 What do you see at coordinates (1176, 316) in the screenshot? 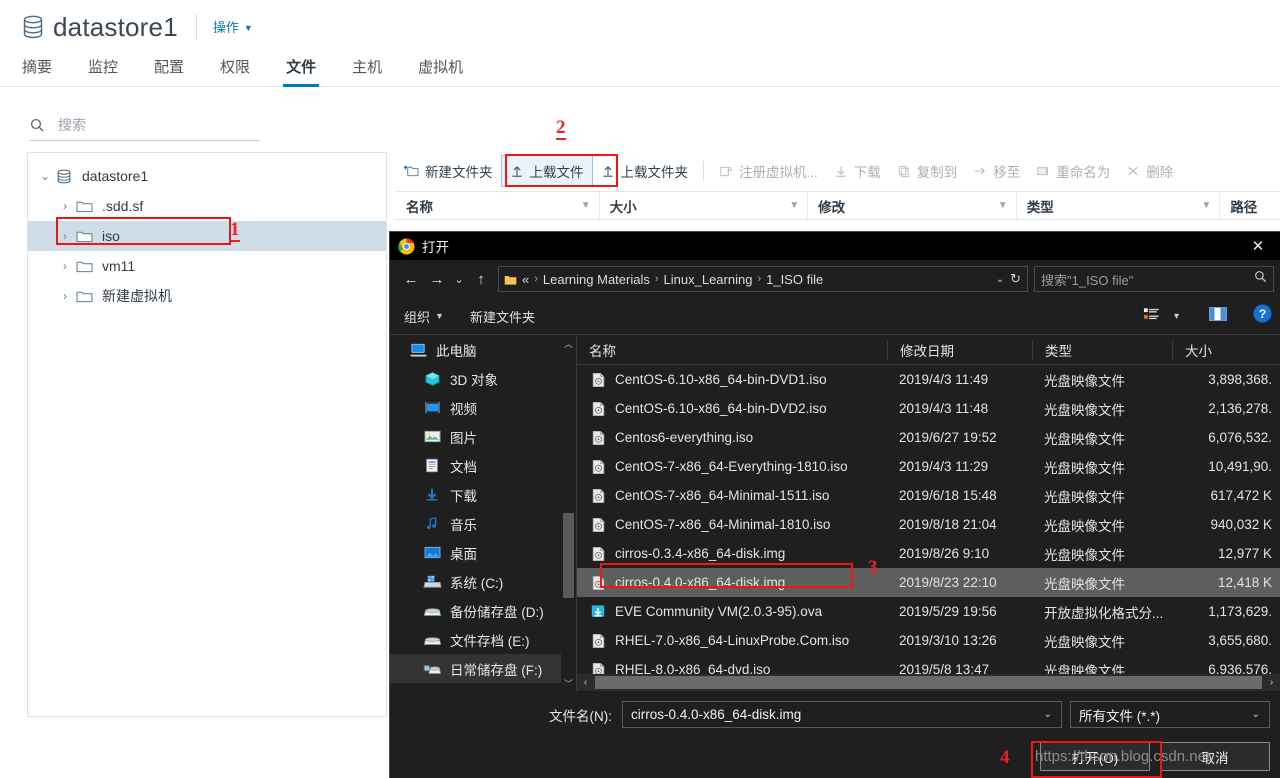
I see `chevron-down-icon: ▾` at bounding box center [1176, 316].